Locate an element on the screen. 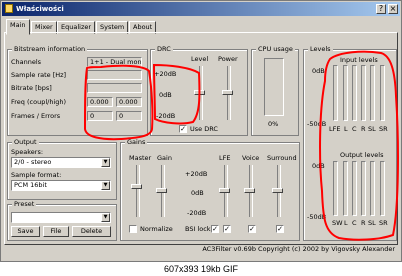 Image resolution: width=402 pixels, height=276 pixels. master-slider is located at coordinates (136, 186).